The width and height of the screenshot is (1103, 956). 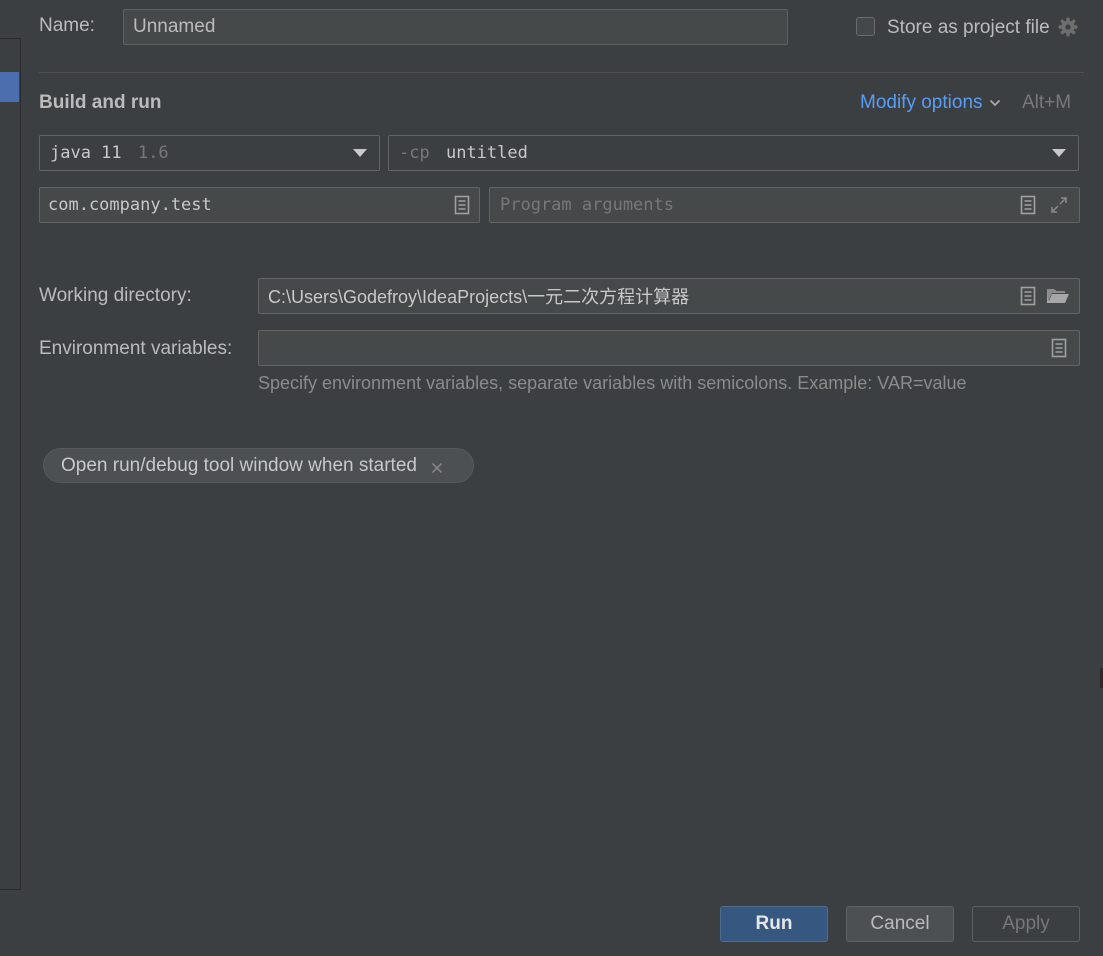 I want to click on section-title: Build and run, so click(x=100, y=102).